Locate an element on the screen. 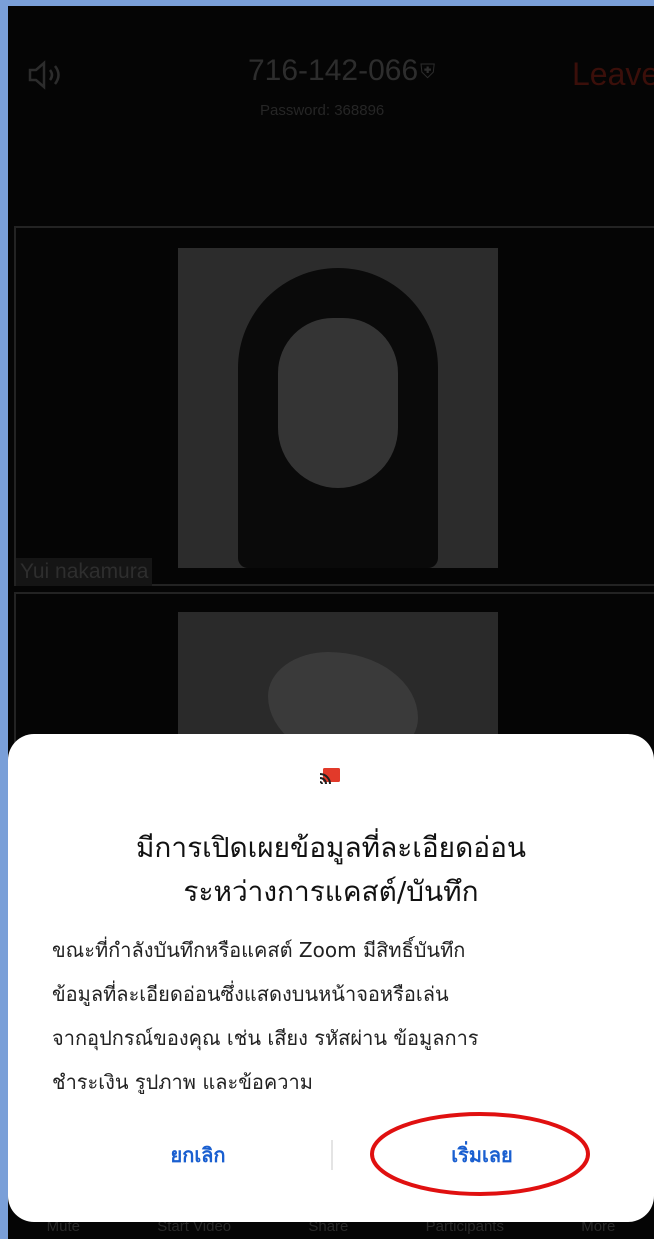 This screenshot has width=654, height=1239. dialog-body-line: ชำระเงิน รูปภาพ และข้อความ is located at coordinates (182, 1082).